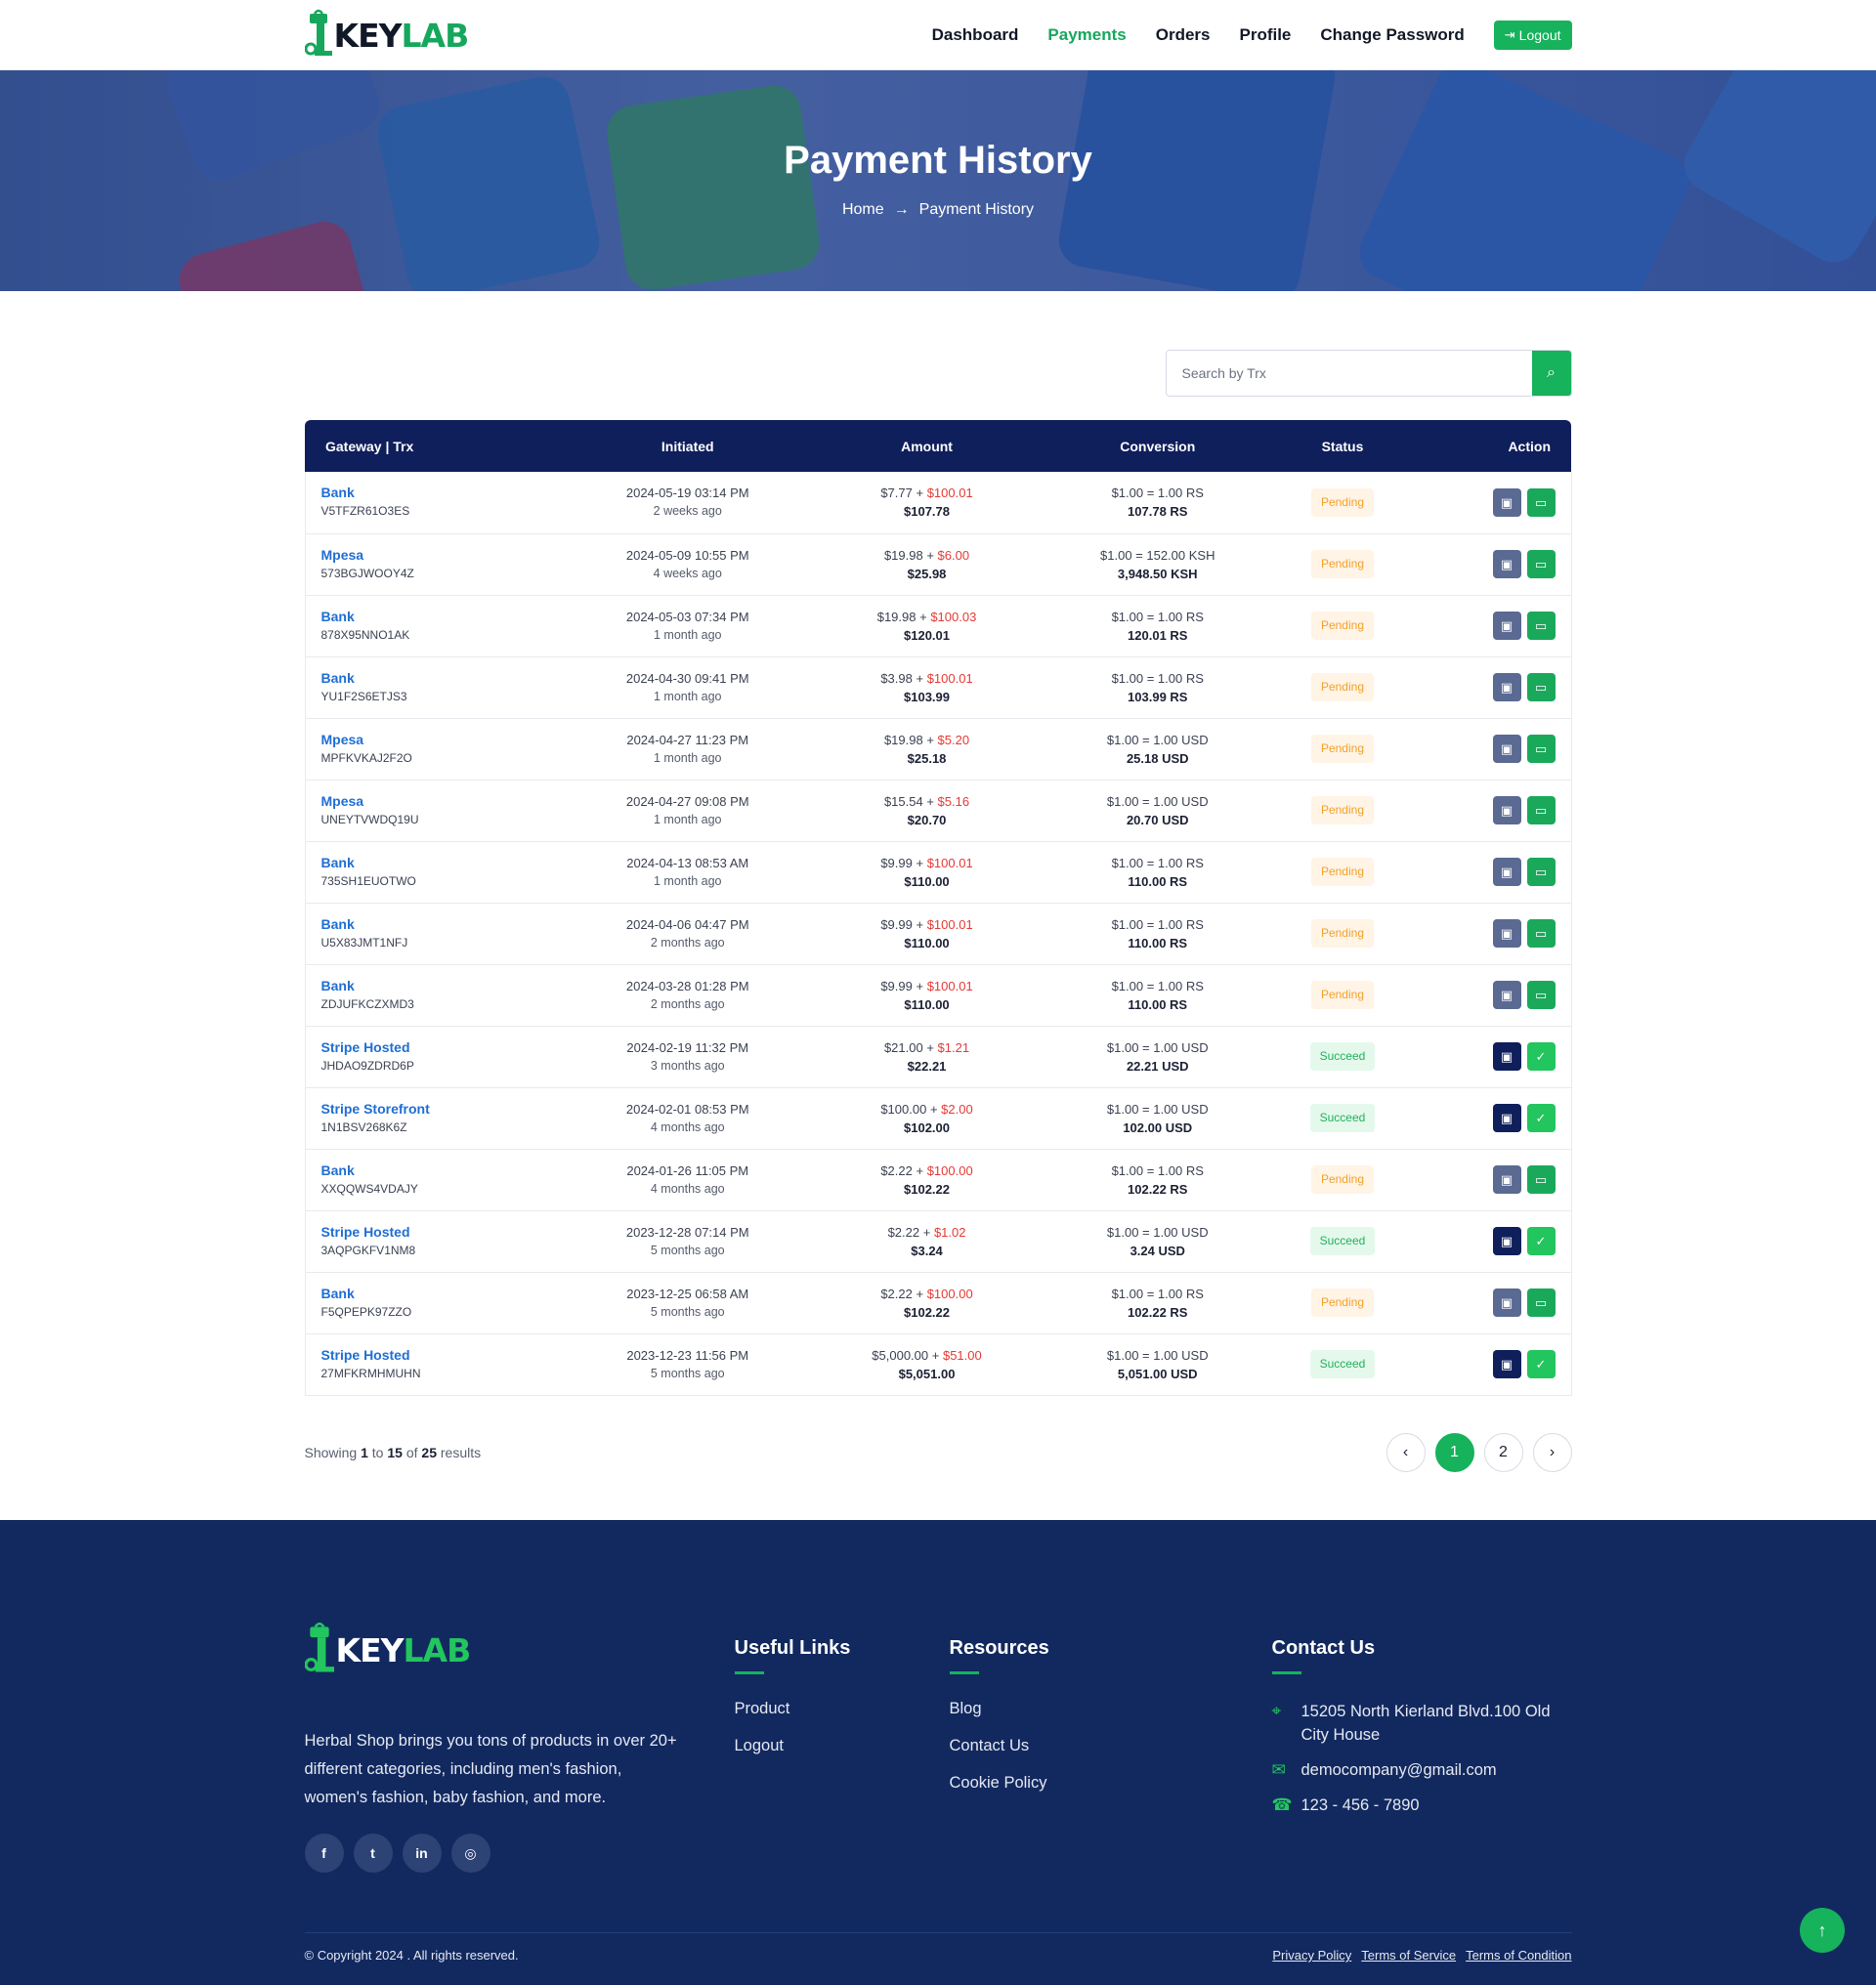 The image size is (1876, 1985). What do you see at coordinates (863, 209) in the screenshot?
I see `breadcrumb-home: Home` at bounding box center [863, 209].